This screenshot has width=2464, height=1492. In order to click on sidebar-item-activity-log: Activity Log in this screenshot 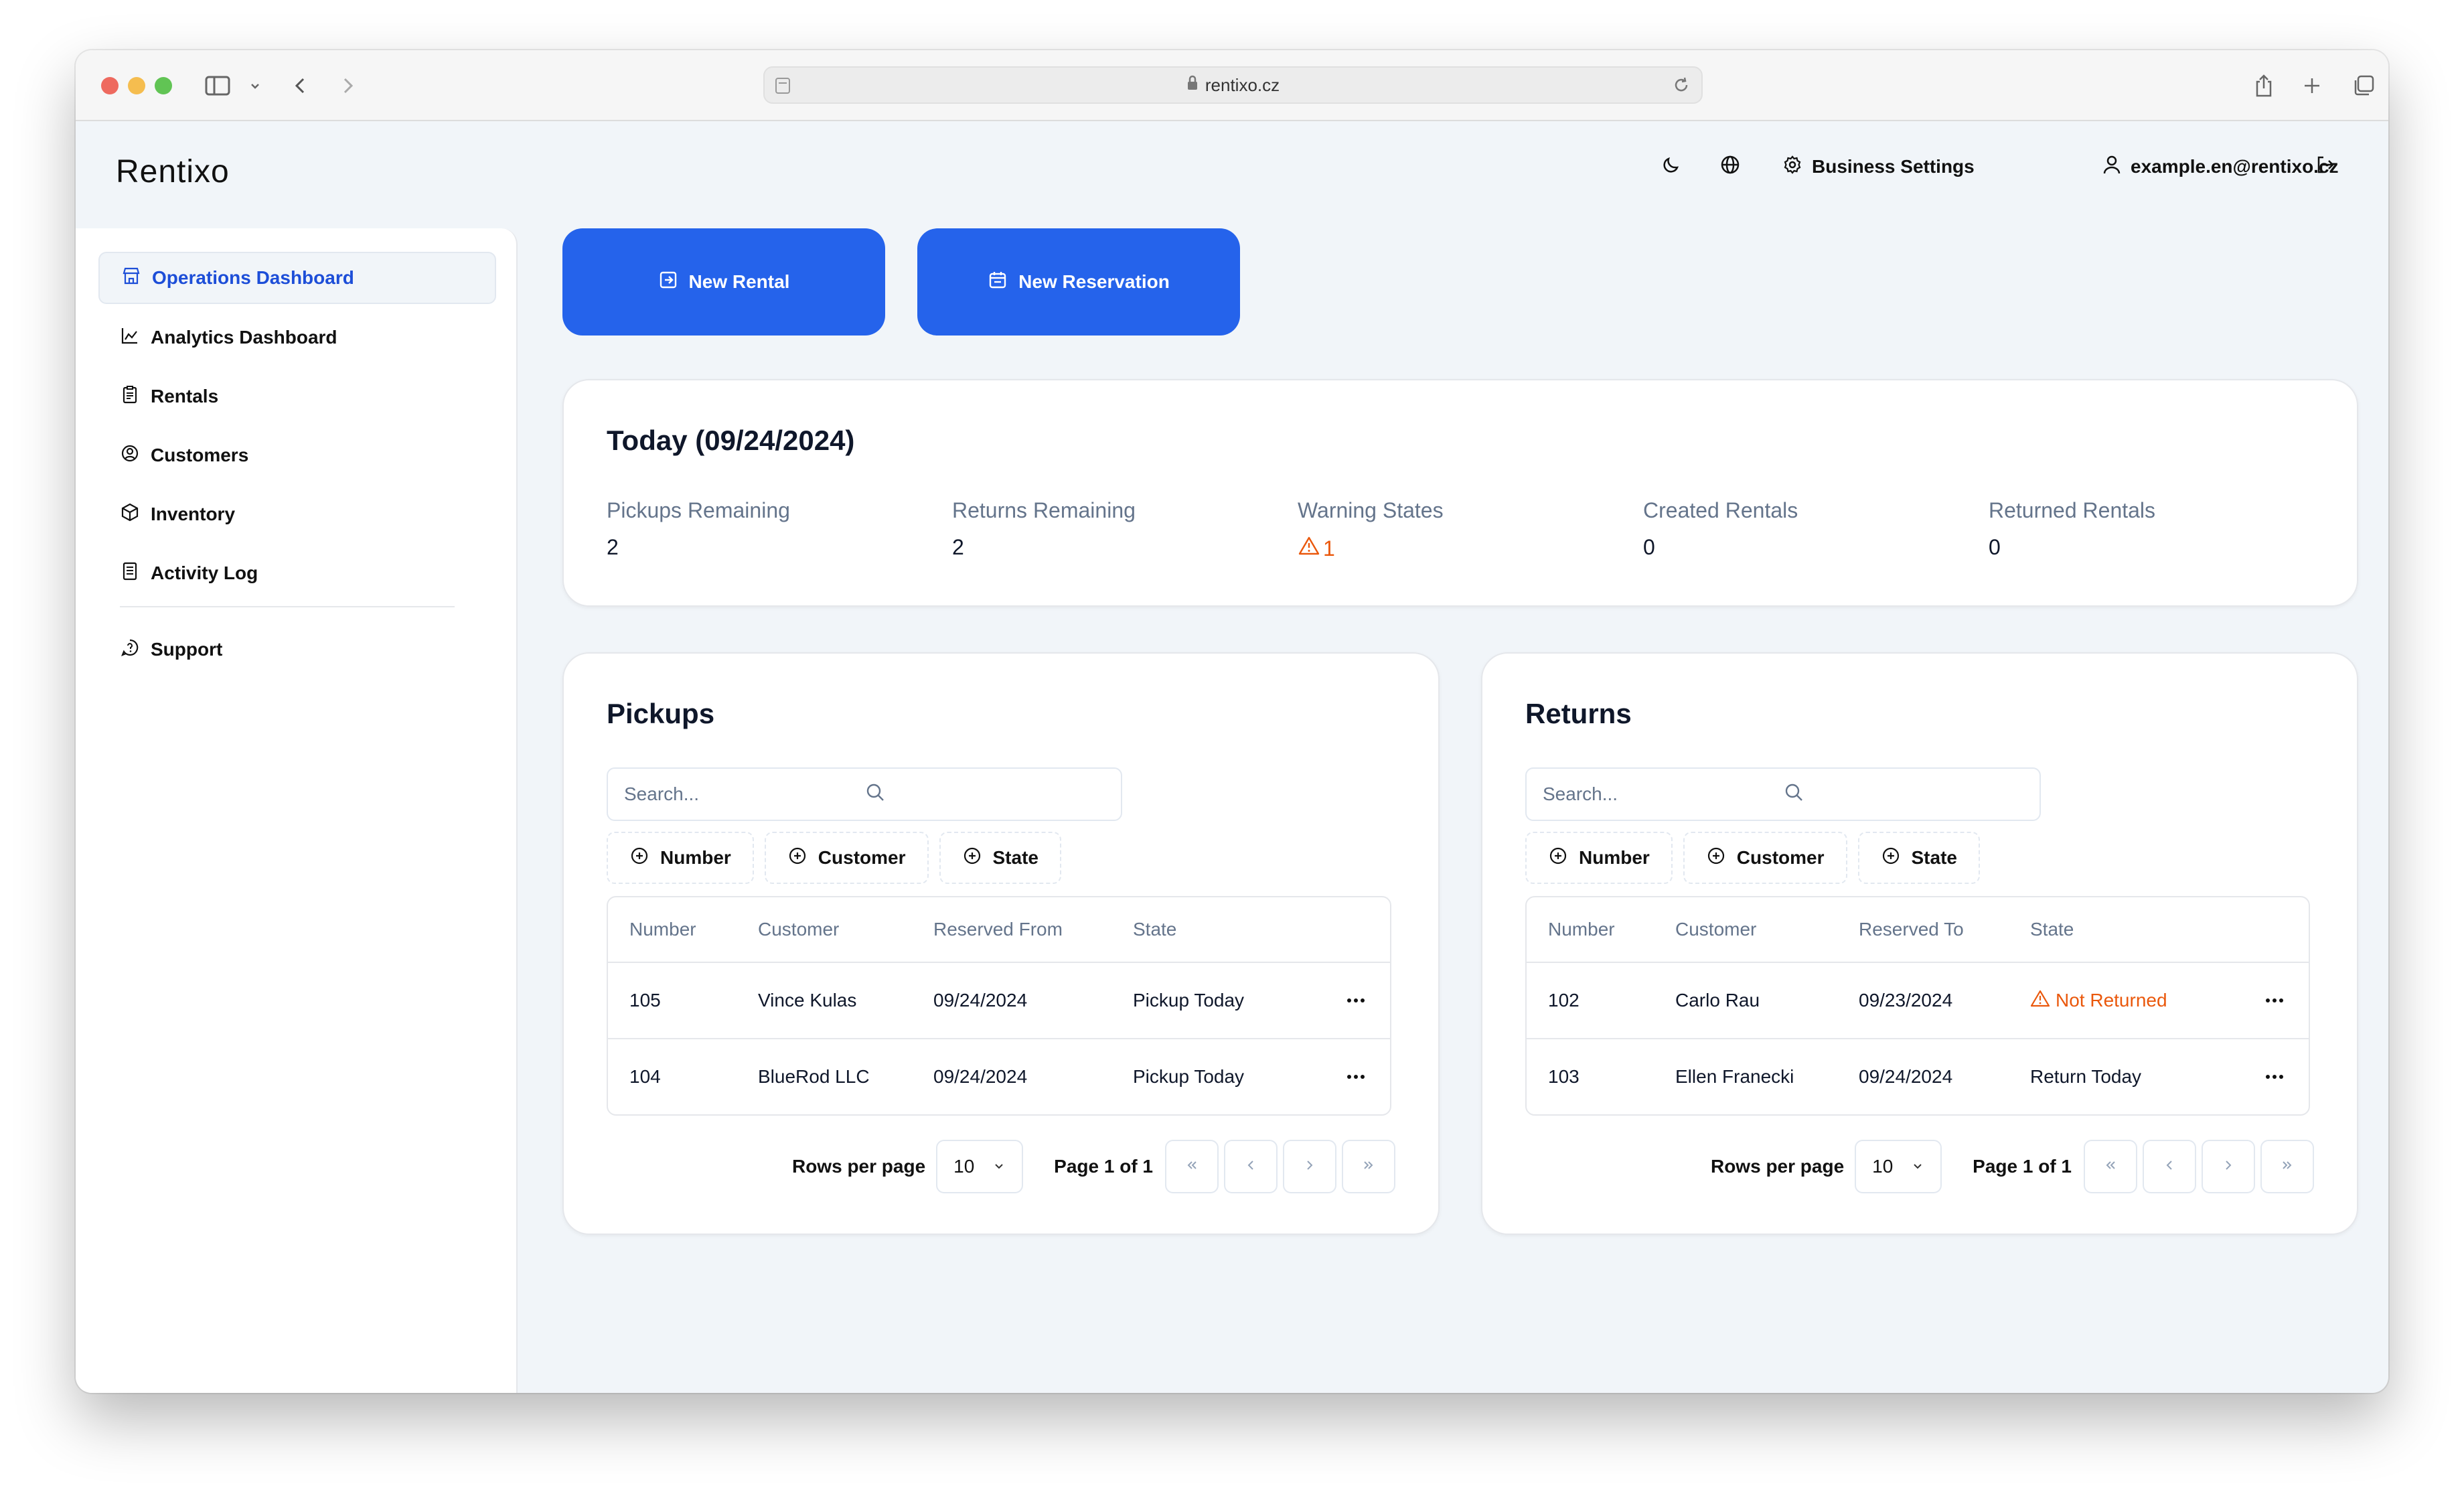, I will do `click(297, 573)`.